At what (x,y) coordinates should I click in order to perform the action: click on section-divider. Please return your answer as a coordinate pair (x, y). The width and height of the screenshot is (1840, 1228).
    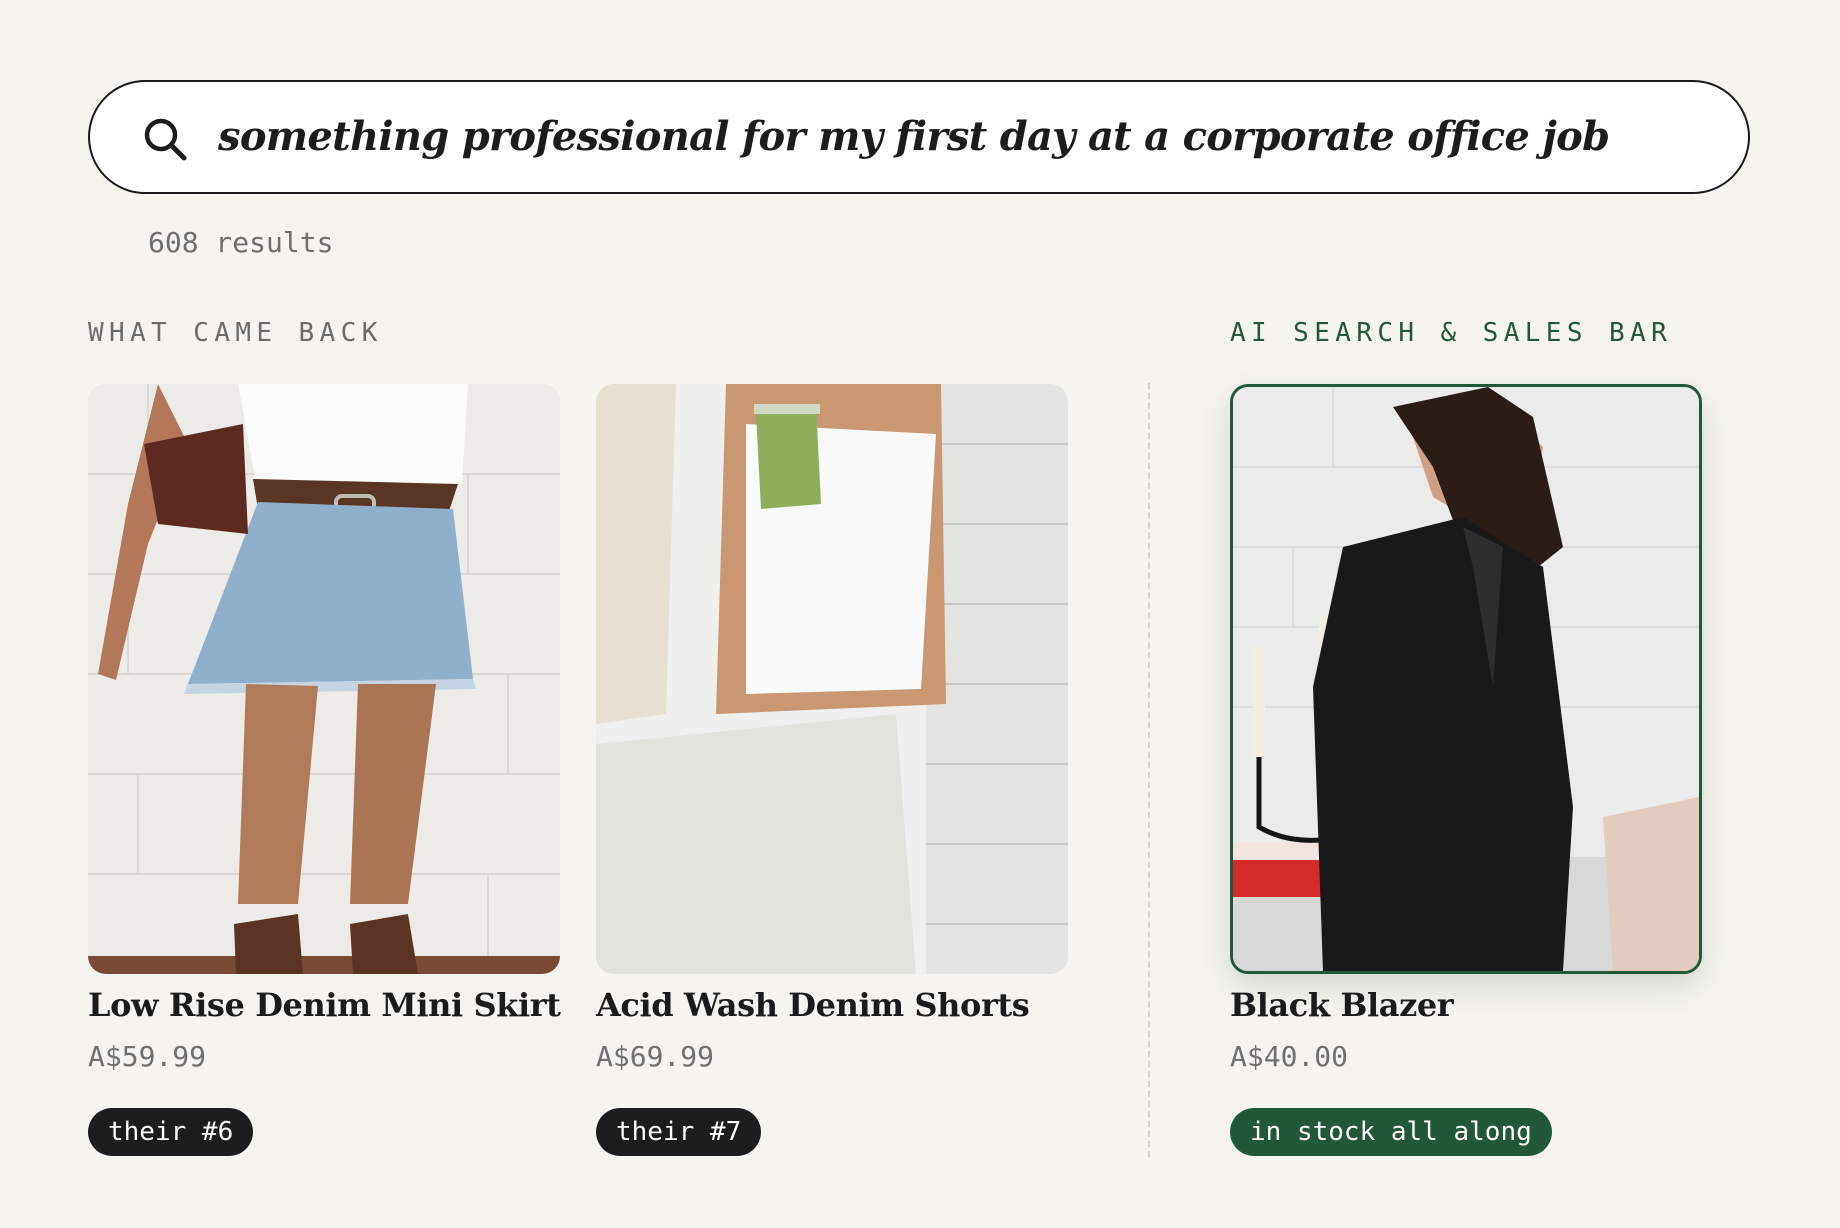
    Looking at the image, I should click on (1149, 770).